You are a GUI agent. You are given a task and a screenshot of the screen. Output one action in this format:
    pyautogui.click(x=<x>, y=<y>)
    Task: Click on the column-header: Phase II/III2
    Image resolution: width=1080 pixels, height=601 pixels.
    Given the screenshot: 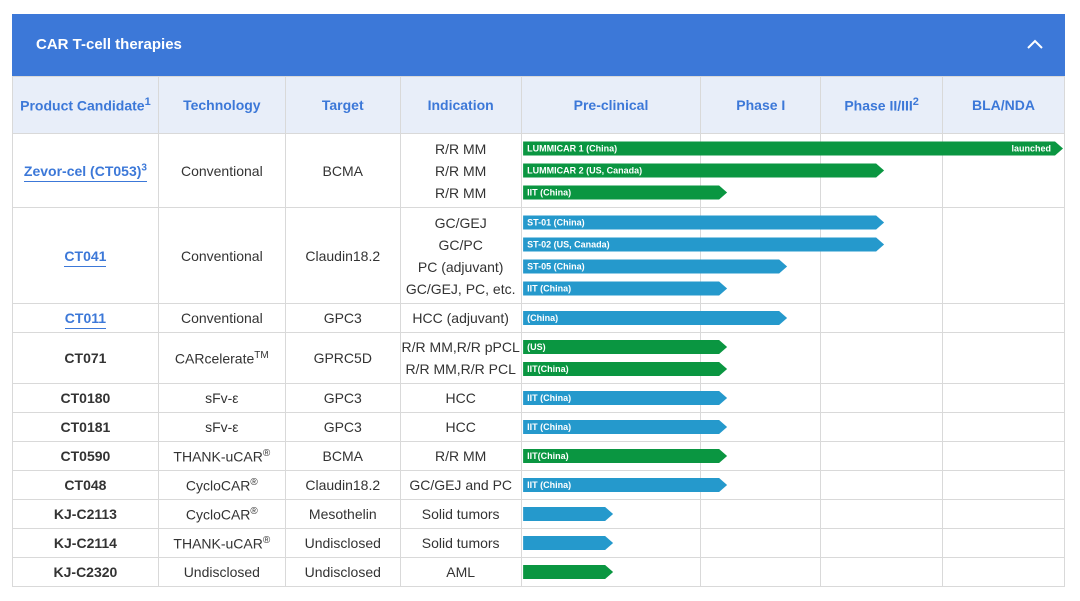 What is the action you would take?
    pyautogui.click(x=882, y=105)
    